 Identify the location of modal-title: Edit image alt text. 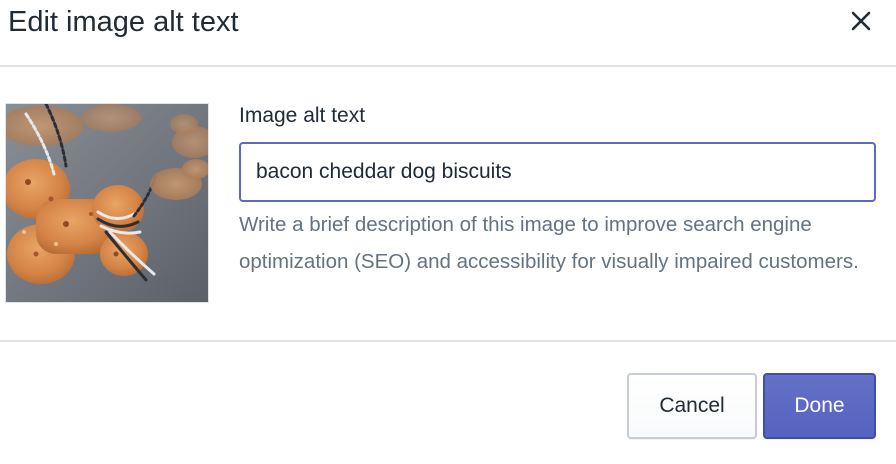
(123, 22).